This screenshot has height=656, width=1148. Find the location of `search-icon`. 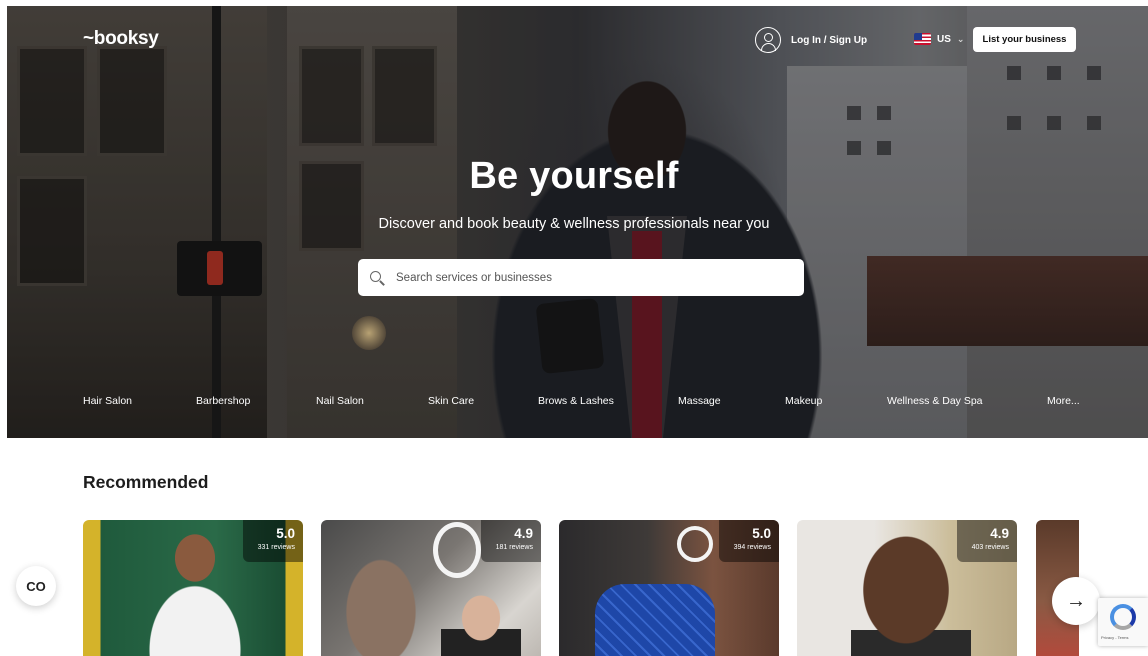

search-icon is located at coordinates (377, 277).